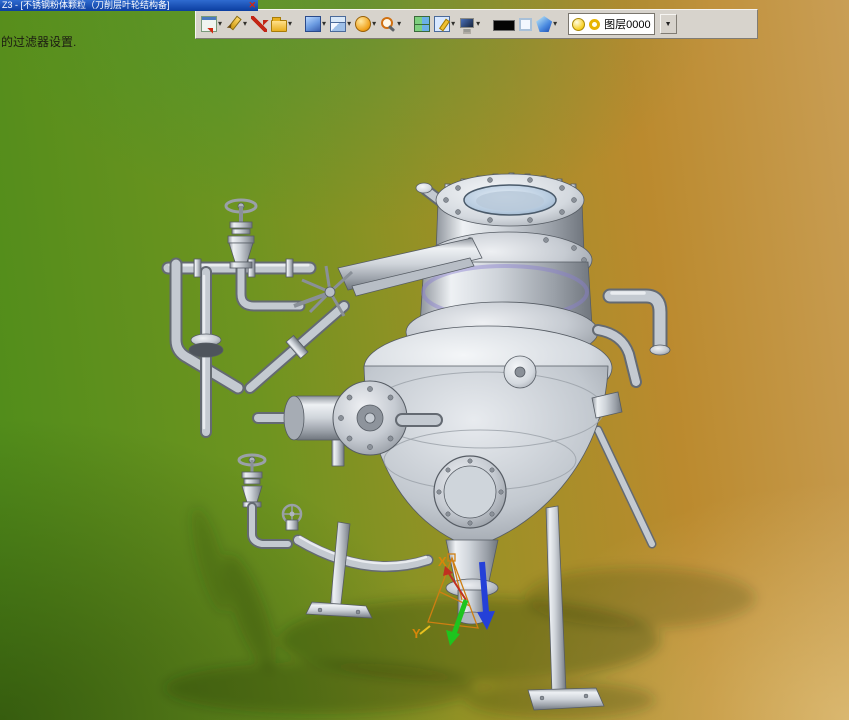 This screenshot has height=720, width=849. What do you see at coordinates (252, 5) in the screenshot?
I see `tab-close-icon: ✕` at bounding box center [252, 5].